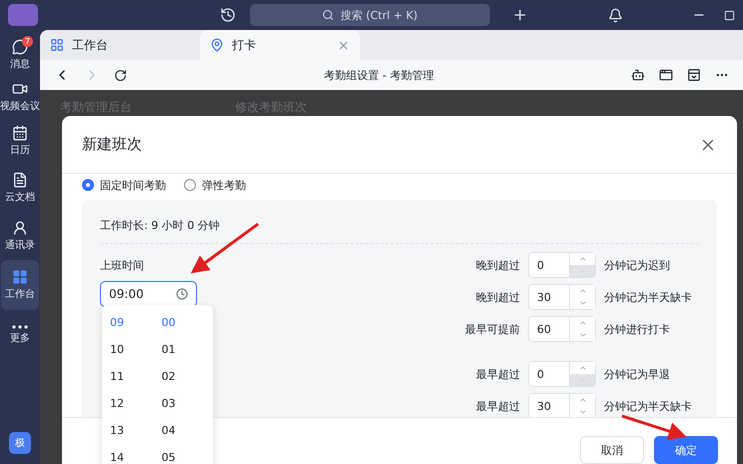  Describe the element at coordinates (136, 349) in the screenshot. I see `time-option: 10` at that location.